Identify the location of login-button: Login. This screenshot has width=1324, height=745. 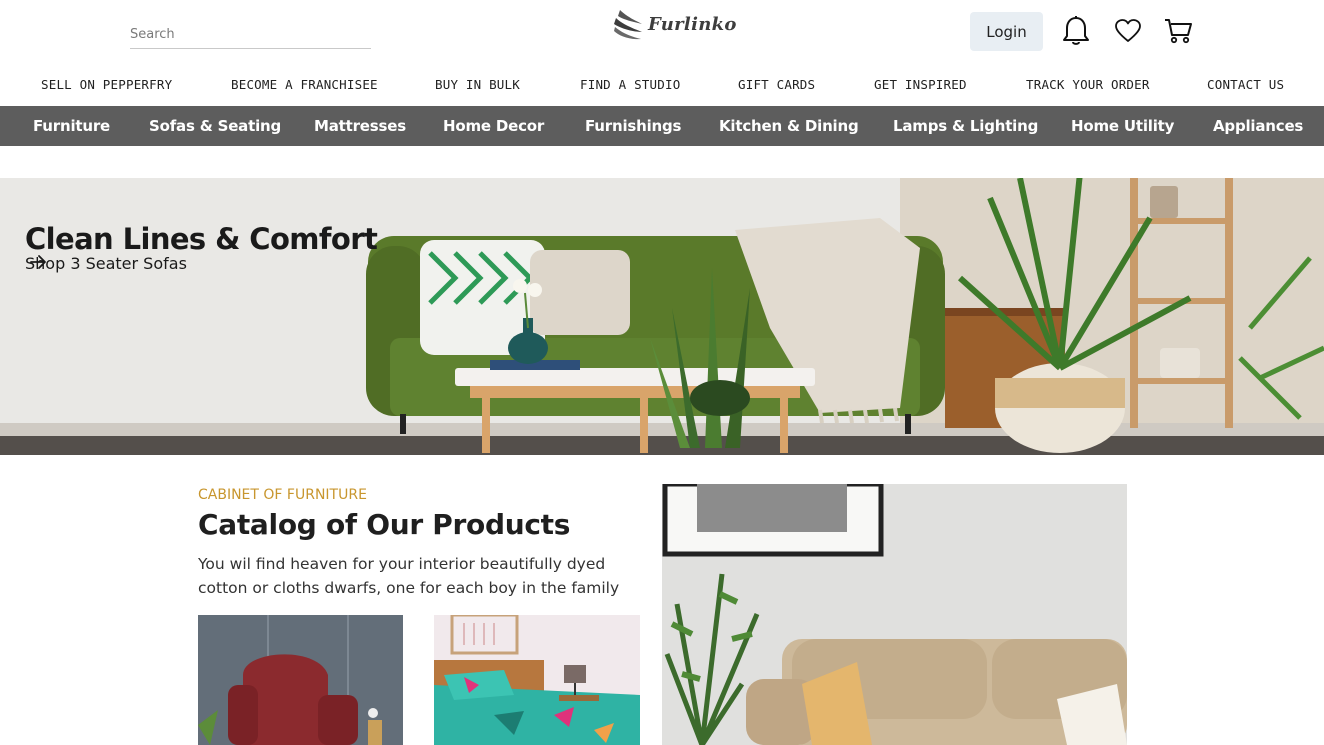
(1006, 31).